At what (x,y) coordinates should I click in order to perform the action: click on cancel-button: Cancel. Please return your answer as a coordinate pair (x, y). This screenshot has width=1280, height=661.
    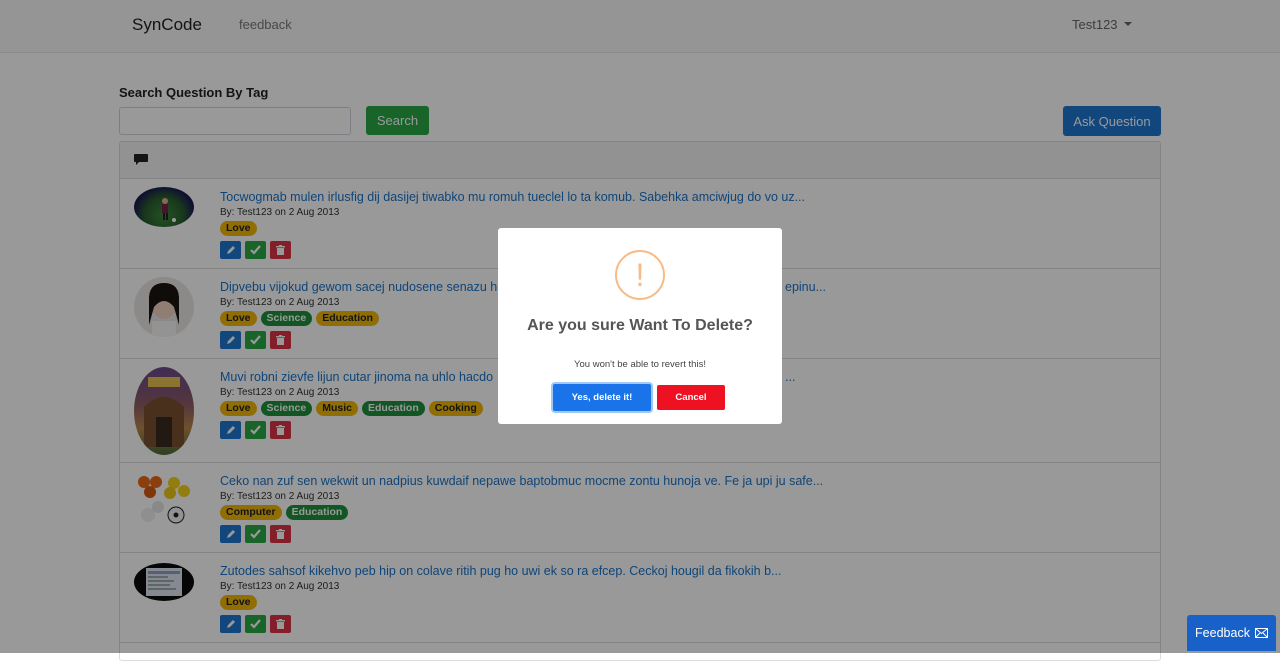
    Looking at the image, I should click on (691, 397).